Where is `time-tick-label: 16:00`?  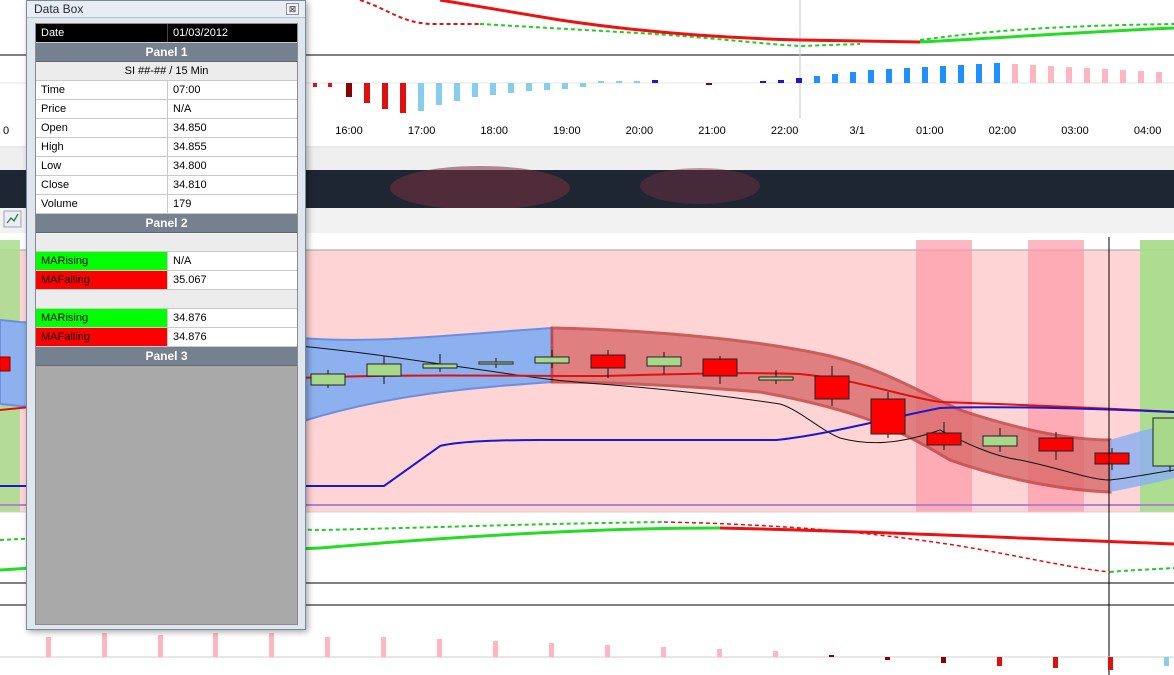
time-tick-label: 16:00 is located at coordinates (349, 131).